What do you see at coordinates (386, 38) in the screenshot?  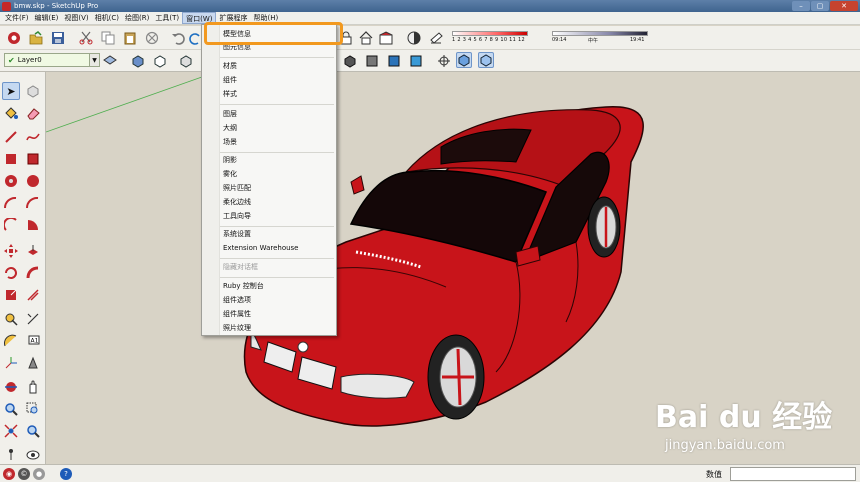 I see `warehouse-icon` at bounding box center [386, 38].